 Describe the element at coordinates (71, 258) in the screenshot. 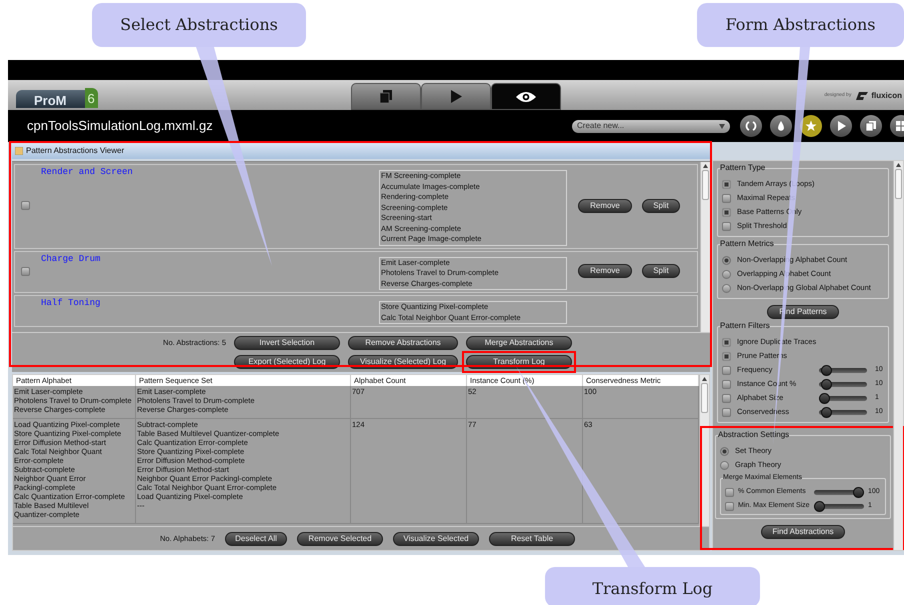

I see `abstraction-name: Charge Drum` at that location.